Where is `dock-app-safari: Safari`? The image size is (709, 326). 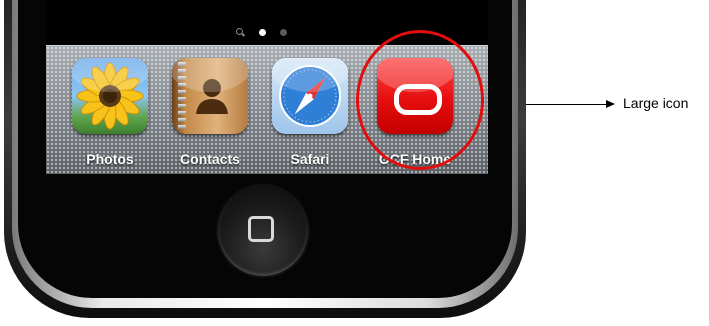 dock-app-safari: Safari is located at coordinates (310, 114).